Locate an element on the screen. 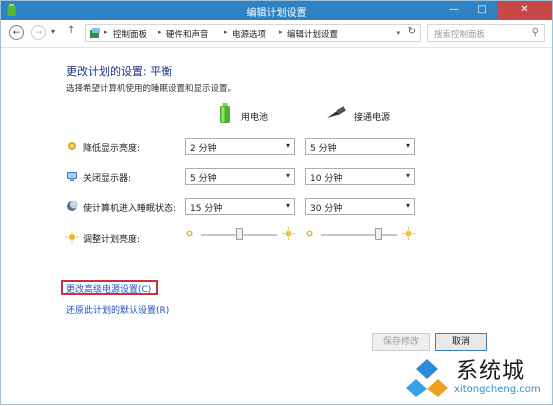  dim-display-plugged-select: 5 分钟 ▾ is located at coordinates (360, 146).